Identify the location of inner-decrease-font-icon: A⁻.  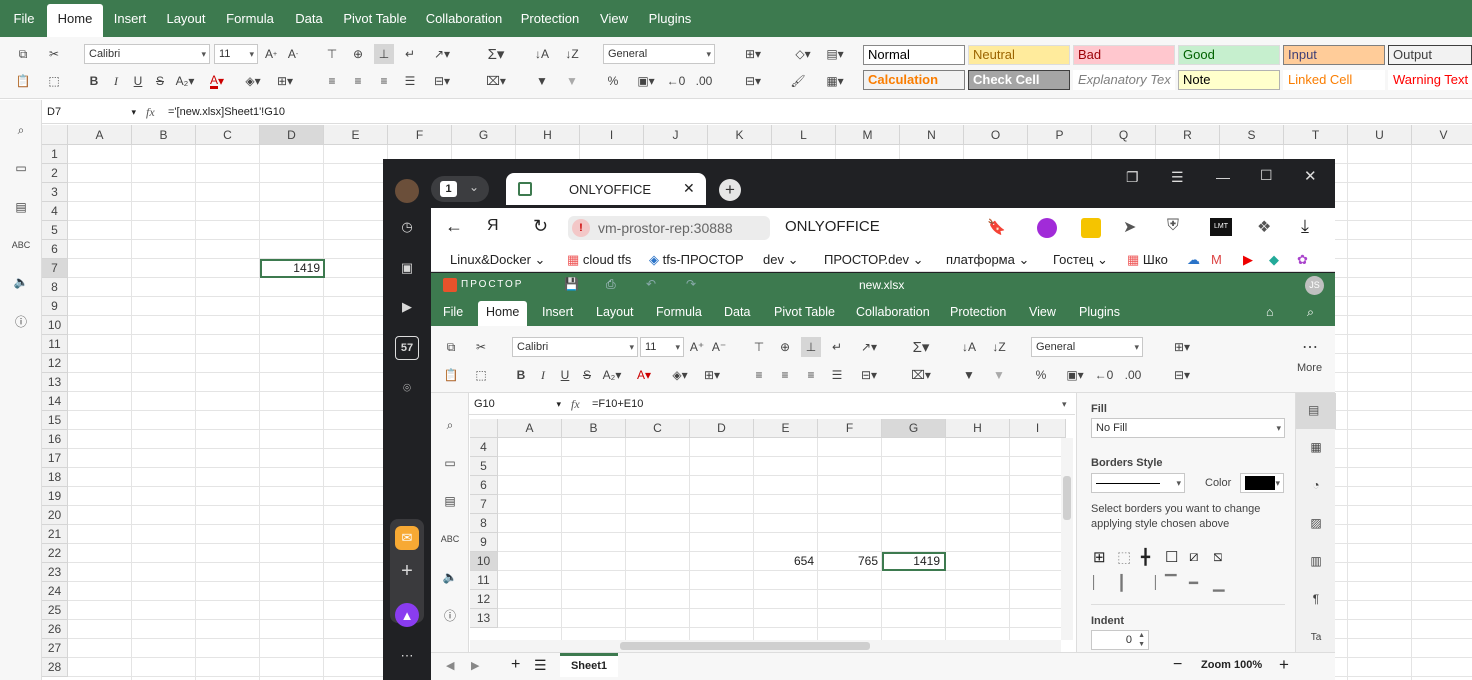
(719, 347).